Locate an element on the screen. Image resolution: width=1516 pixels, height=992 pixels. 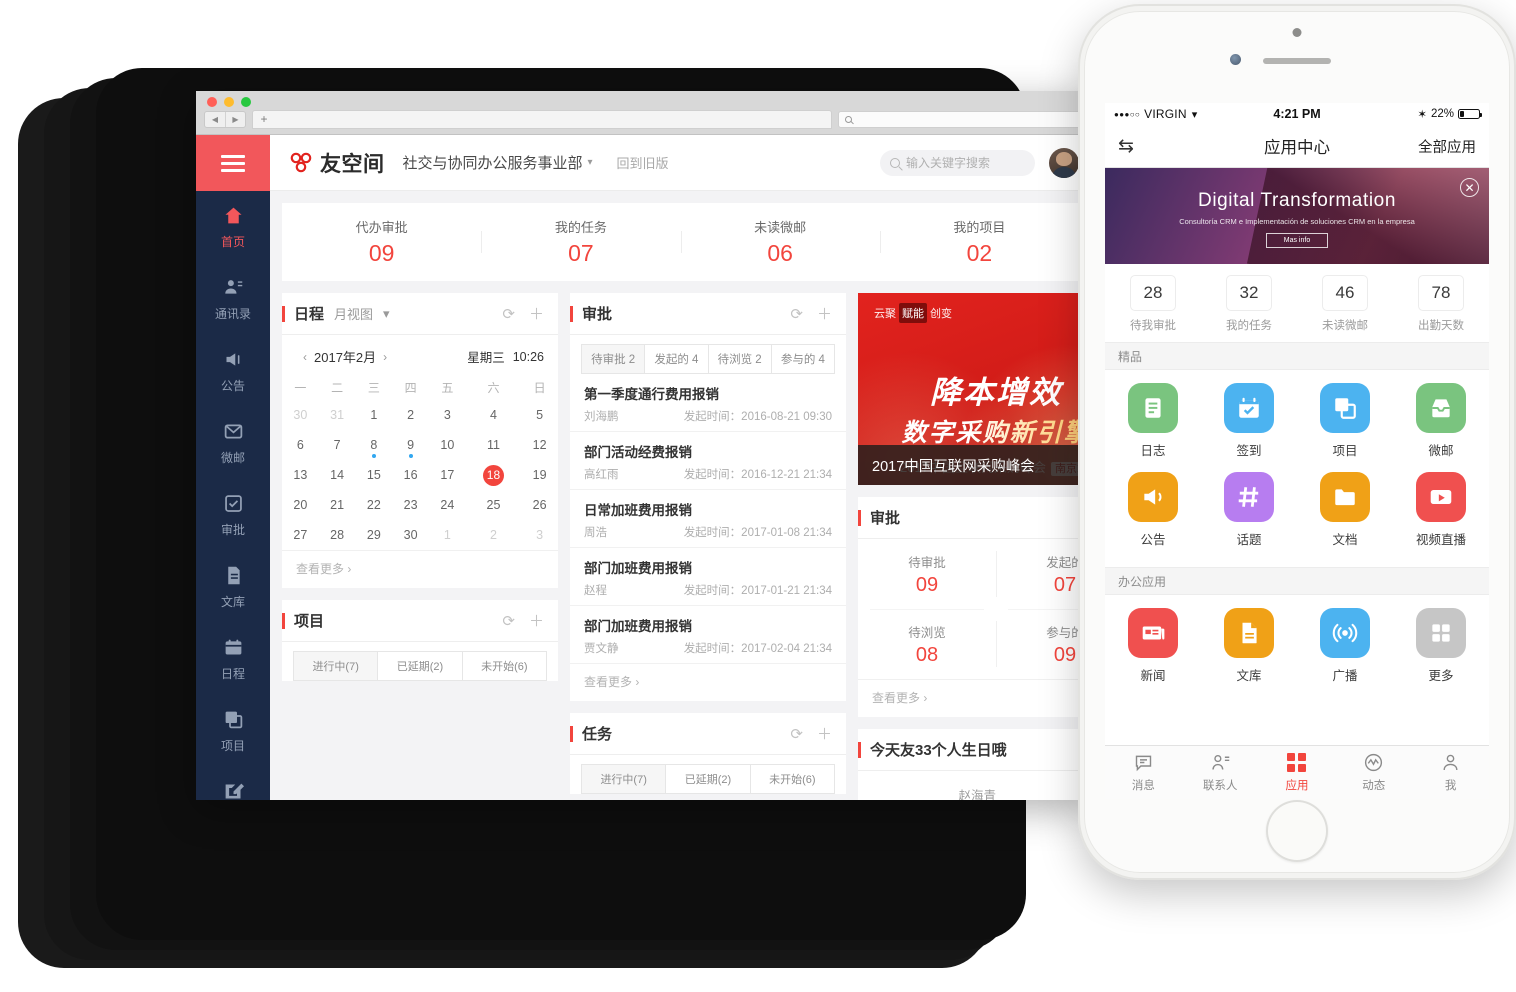
app-cell: 项目 is located at coordinates (1345, 421).